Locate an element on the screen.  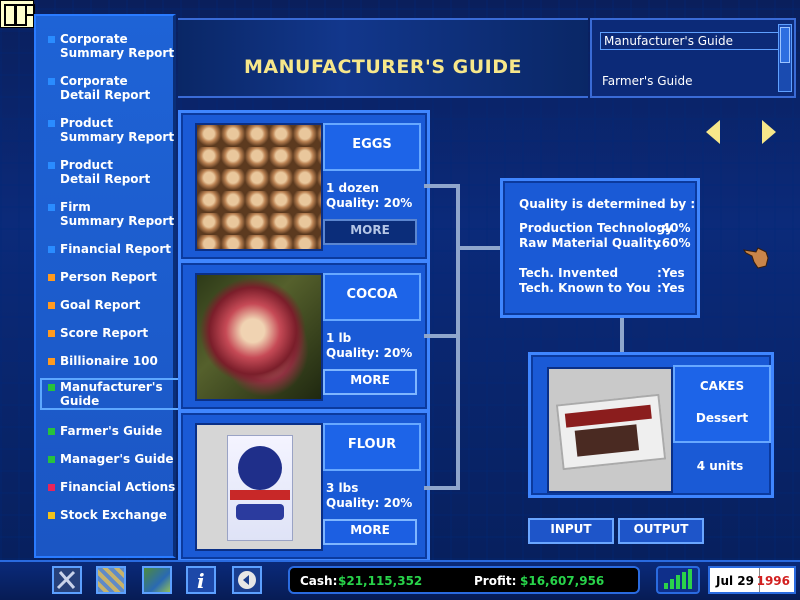
quality-key: Tech. Known to You is located at coordinates (585, 288).